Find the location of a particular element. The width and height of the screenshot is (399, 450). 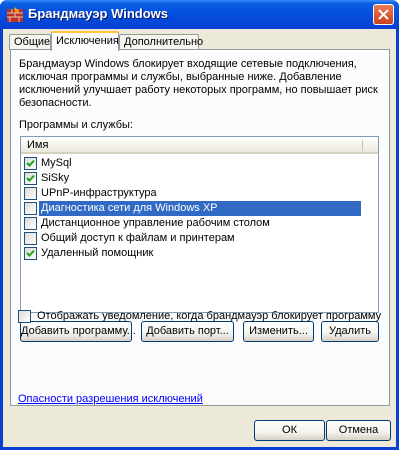

list-item-file-printer-sharing: Общий доступ к файлам и принтерам is located at coordinates (190, 238).